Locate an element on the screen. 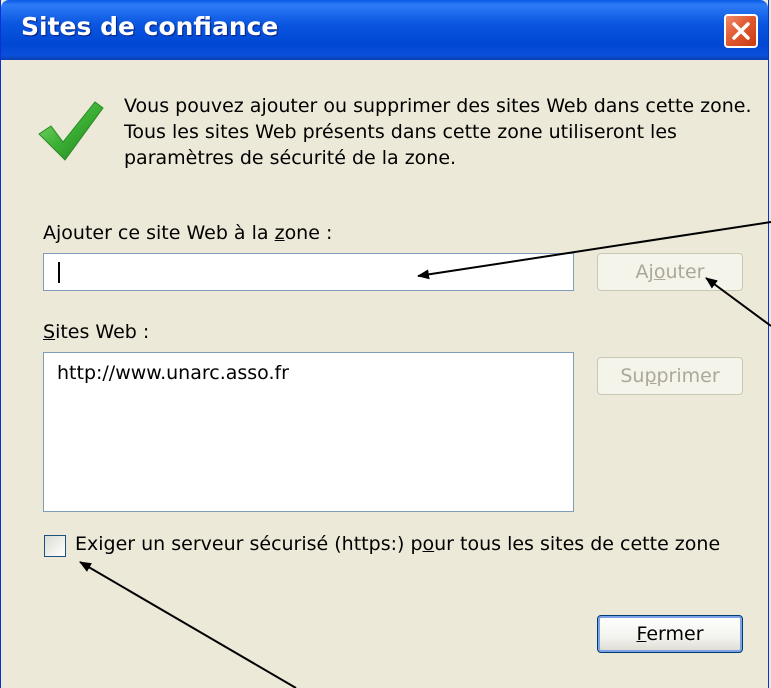  add-button-label-end: uter is located at coordinates (685, 272).